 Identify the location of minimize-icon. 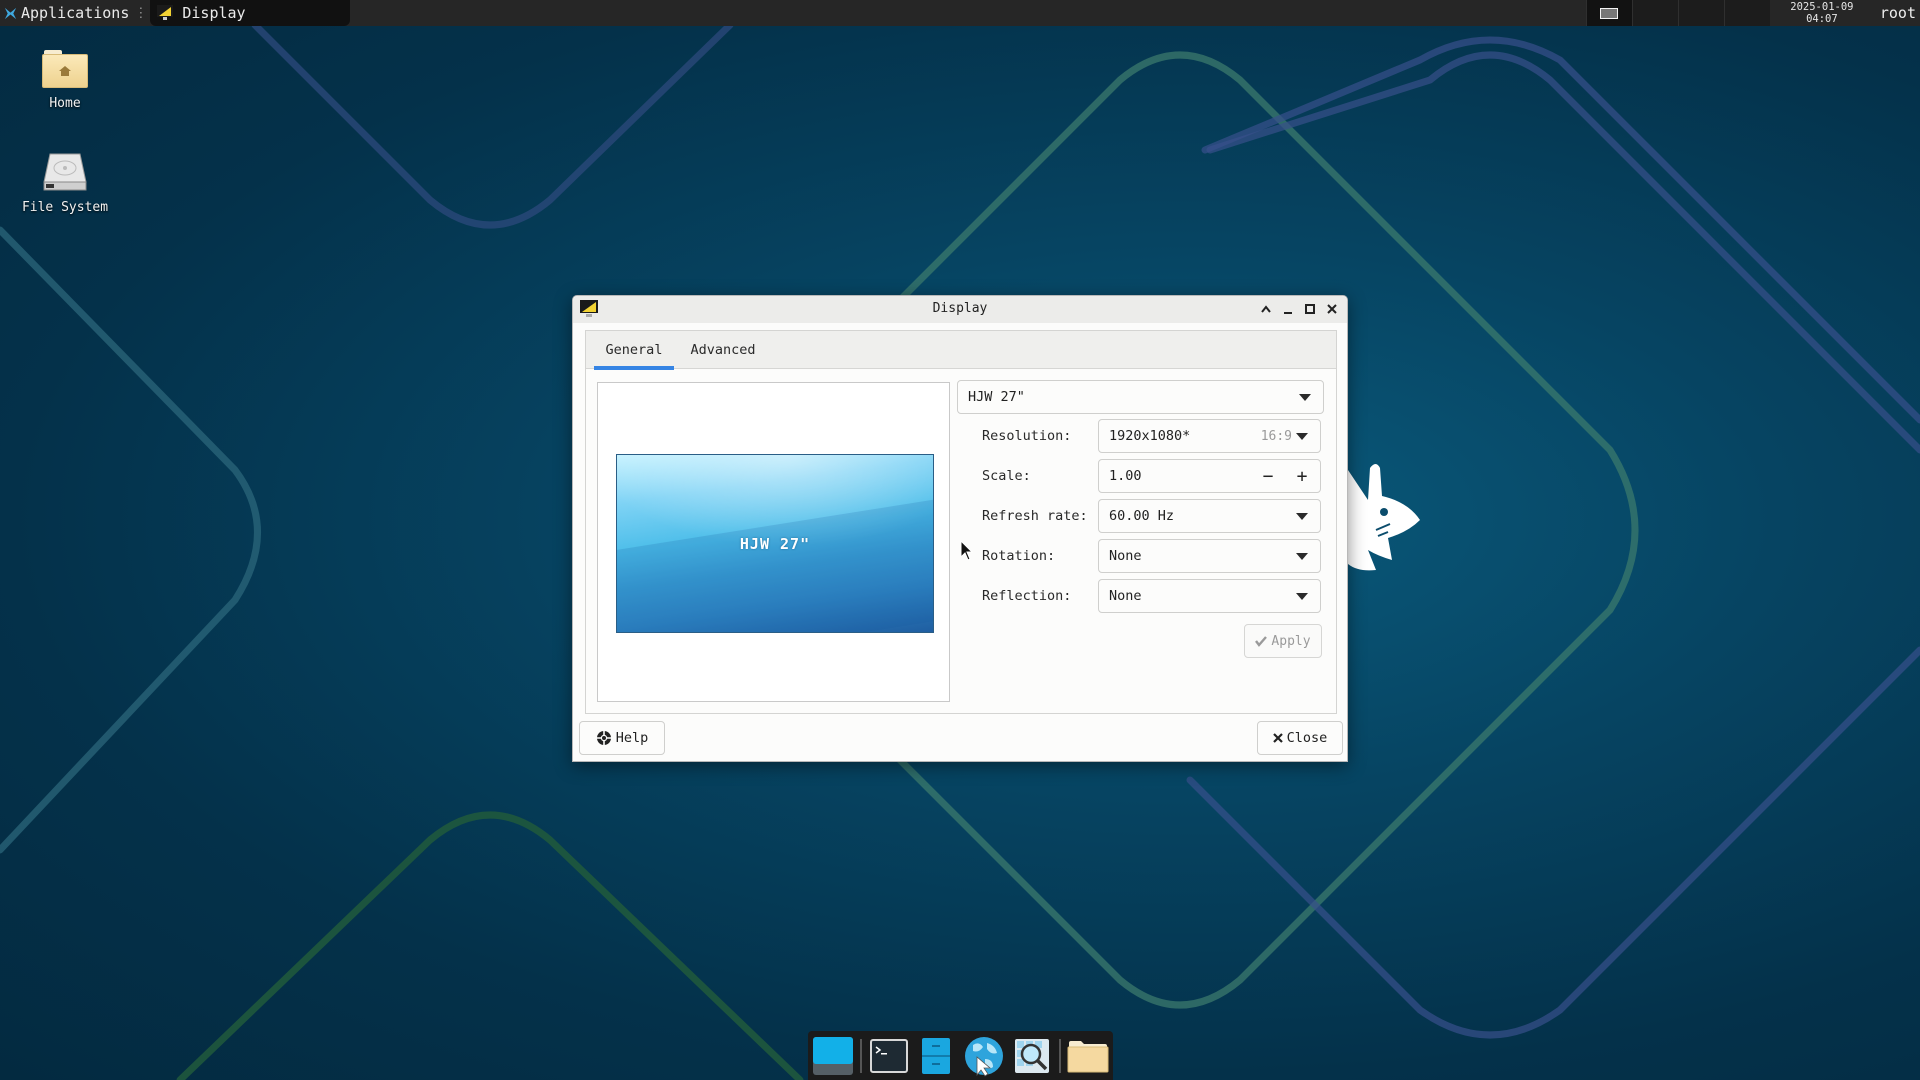
(1288, 313).